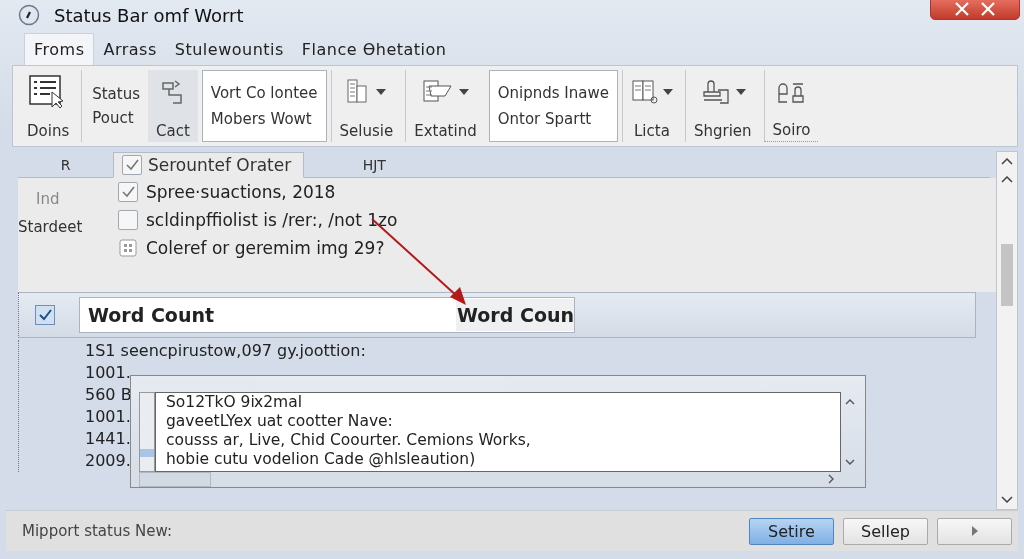 The height and width of the screenshot is (559, 1024). Describe the element at coordinates (108, 461) in the screenshot. I see `text-line: 2009.` at that location.